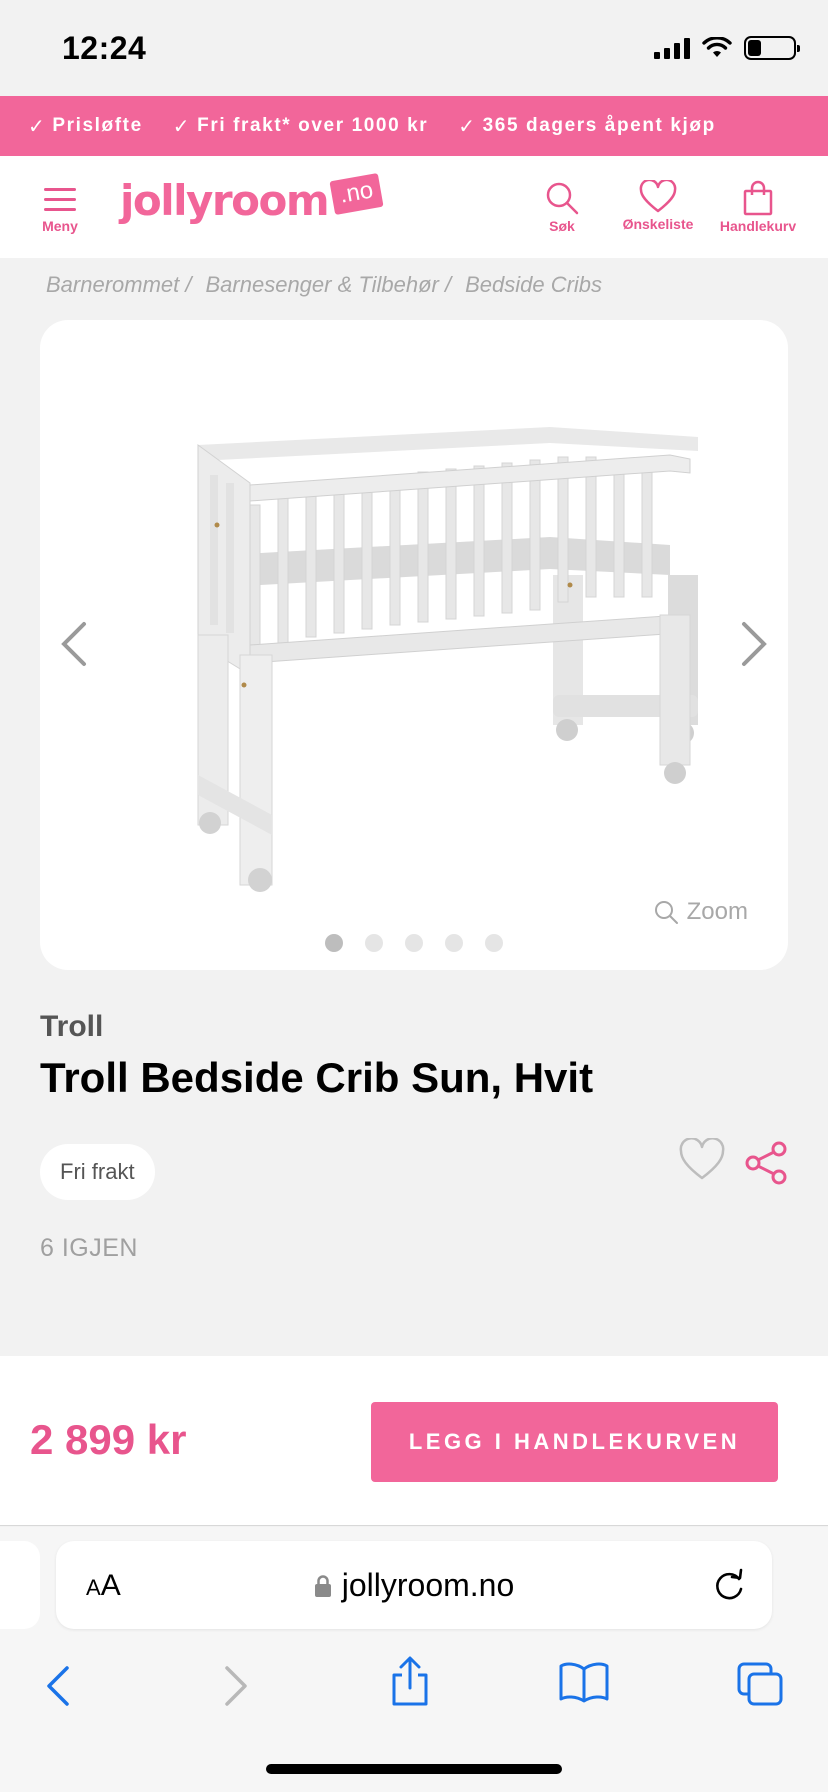  What do you see at coordinates (20, 1585) in the screenshot?
I see `previous-tab-preview` at bounding box center [20, 1585].